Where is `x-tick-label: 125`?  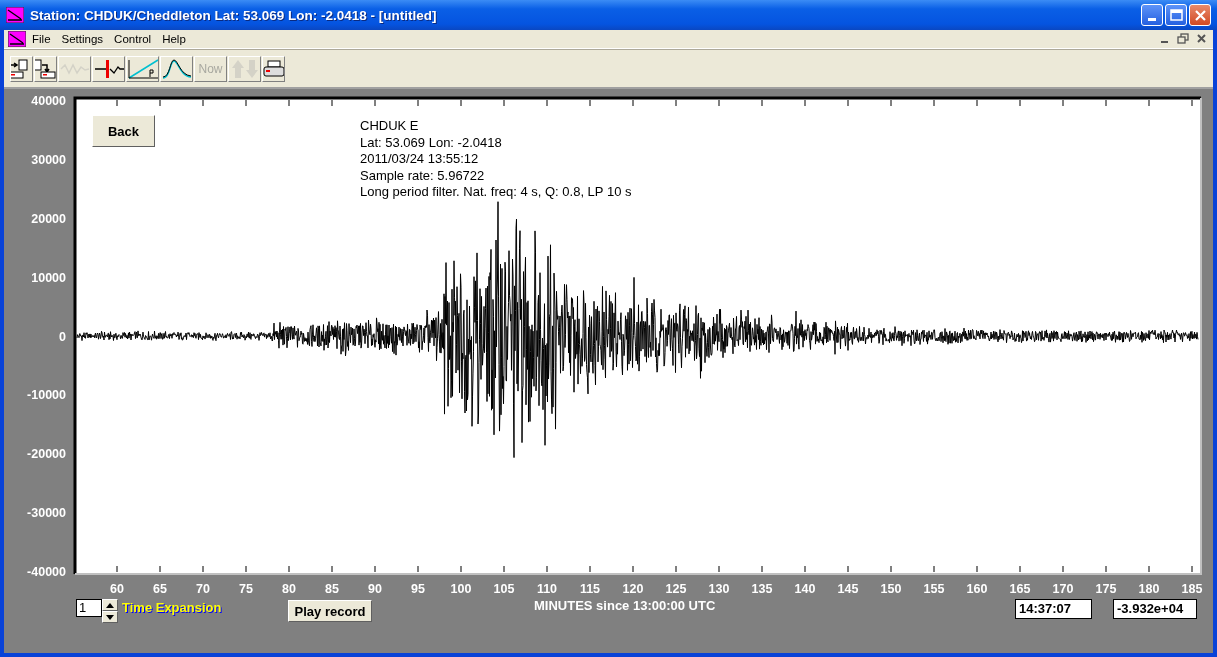
x-tick-label: 125 is located at coordinates (676, 589).